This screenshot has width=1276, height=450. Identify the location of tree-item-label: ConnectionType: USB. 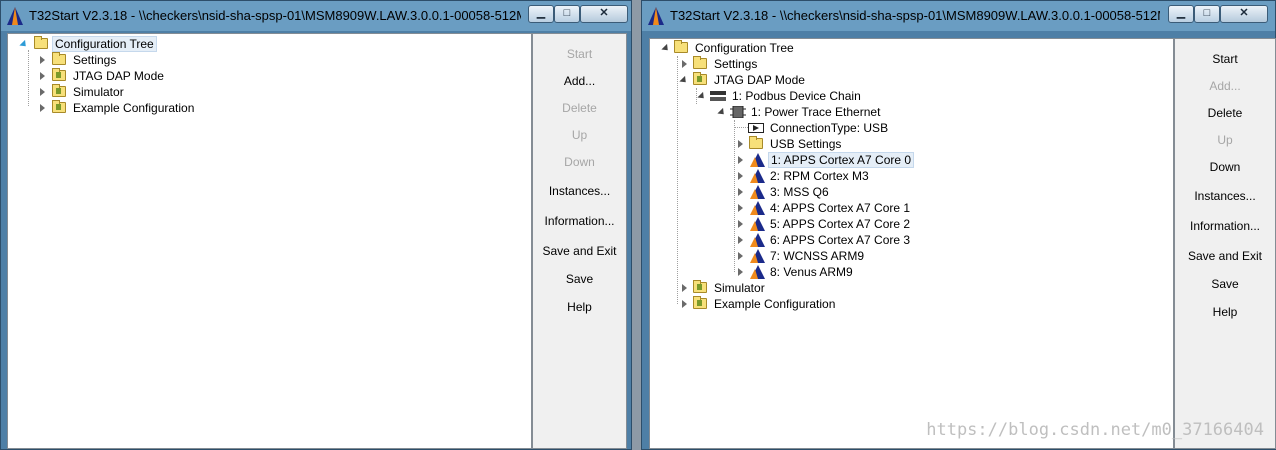
(829, 128).